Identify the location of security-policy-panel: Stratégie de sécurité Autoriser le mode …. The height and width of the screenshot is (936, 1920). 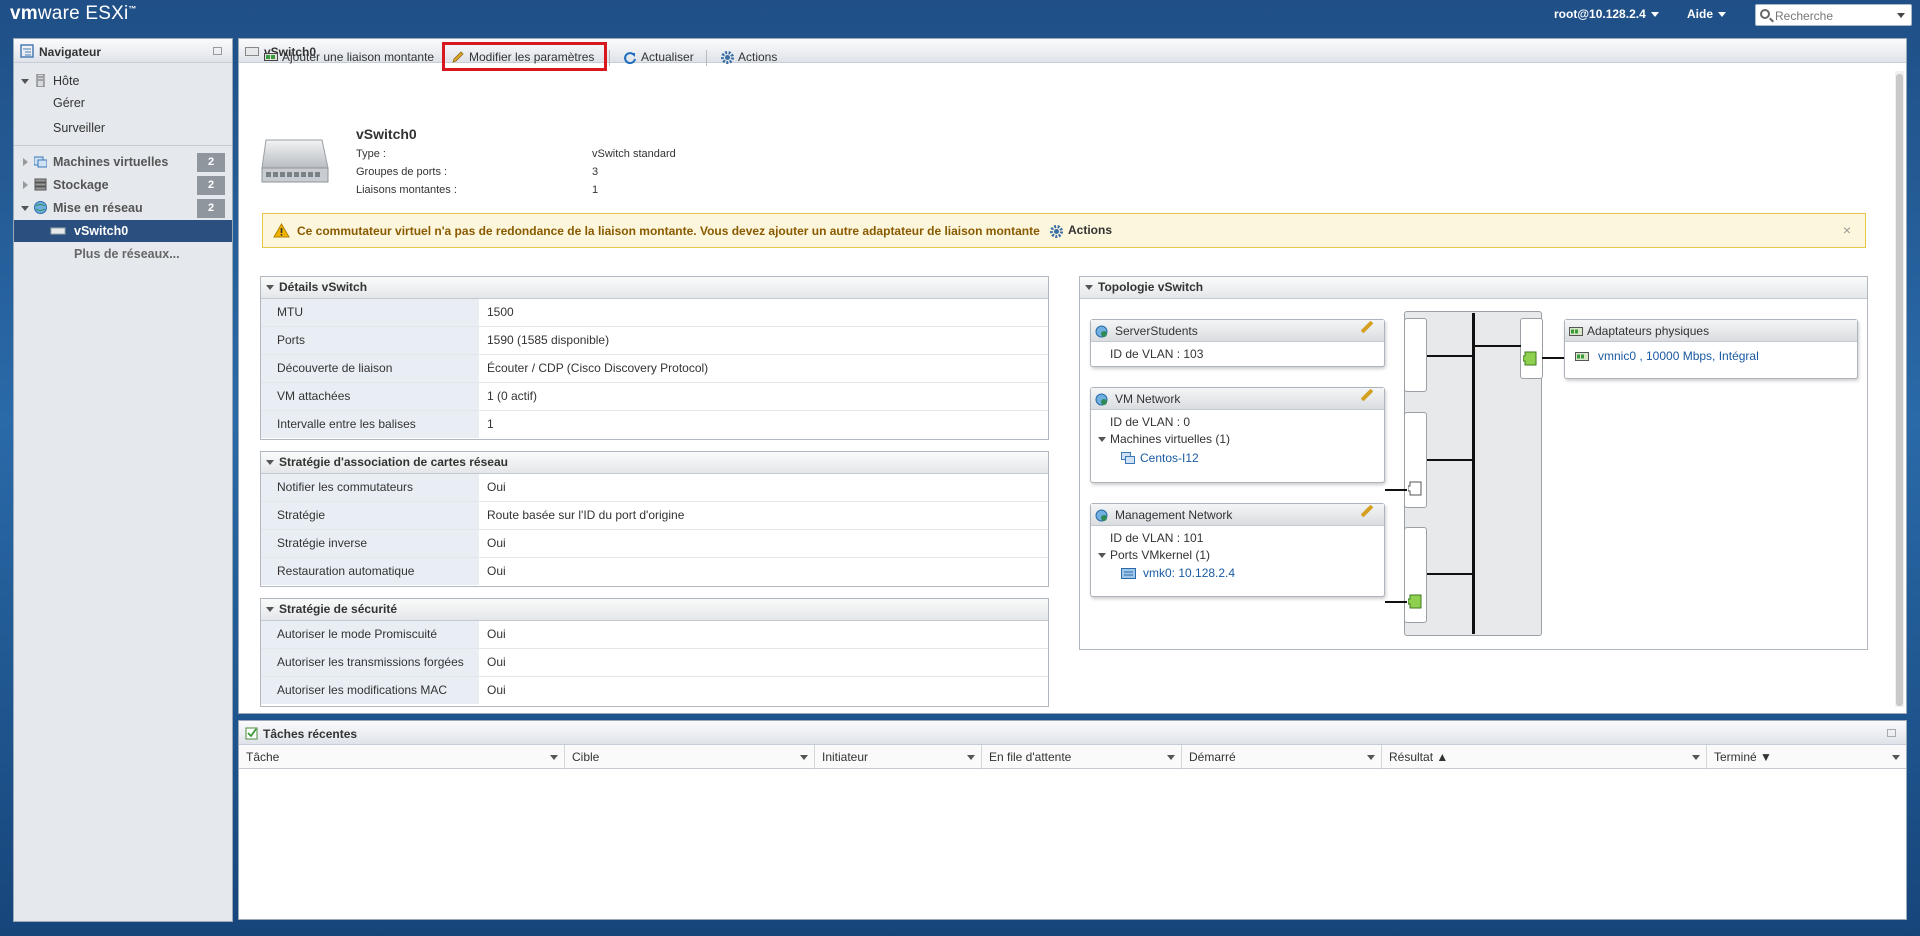
(654, 652).